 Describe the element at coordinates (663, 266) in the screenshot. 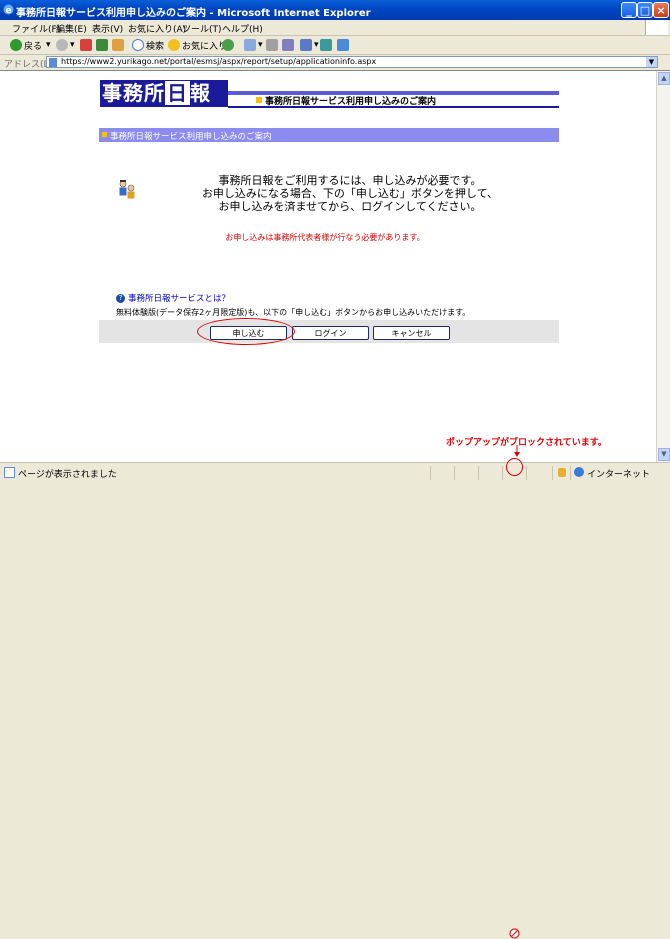

I see `vertical-scrollbar: ▲ ▼` at that location.